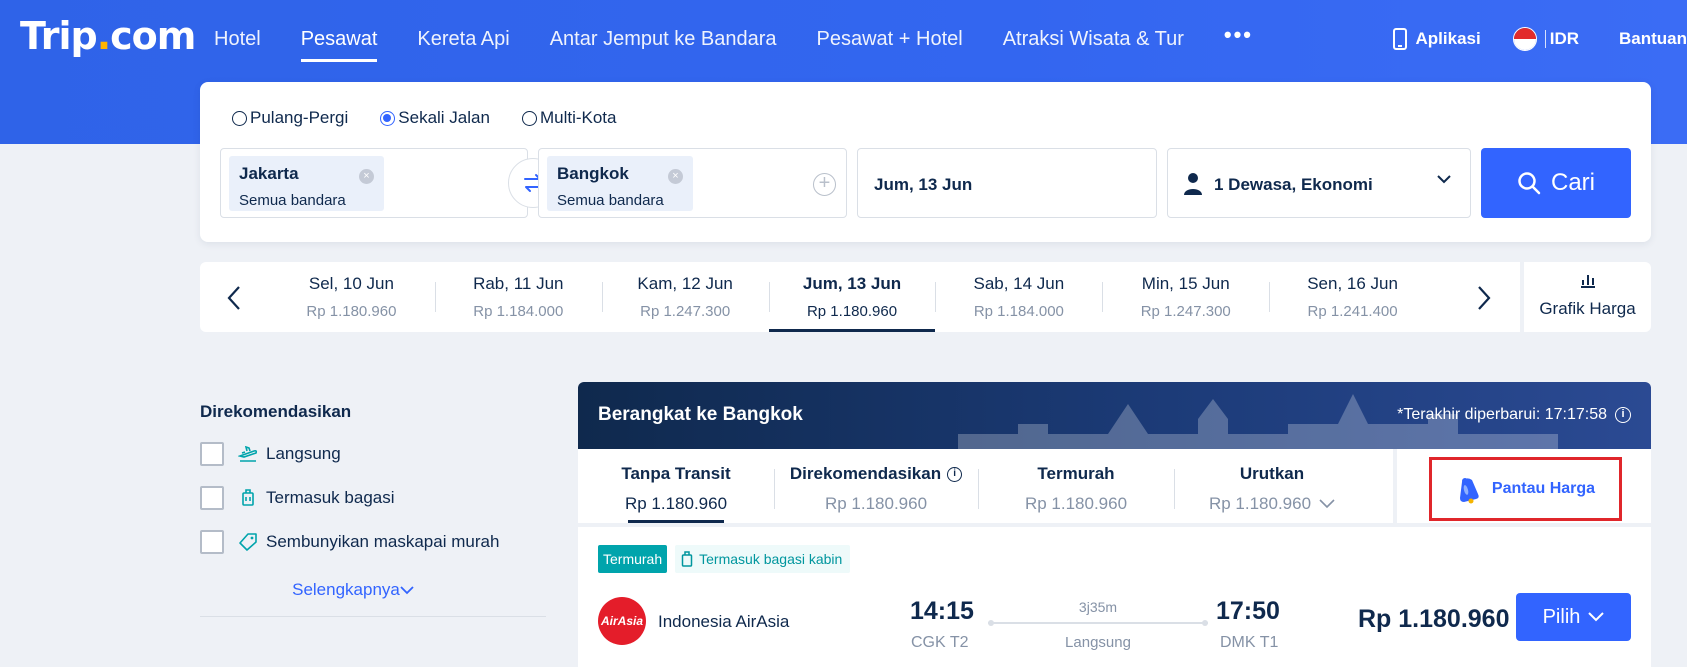 The image size is (1687, 667). I want to click on origin-chip: Jakarta Semua bandara ×, so click(306, 183).